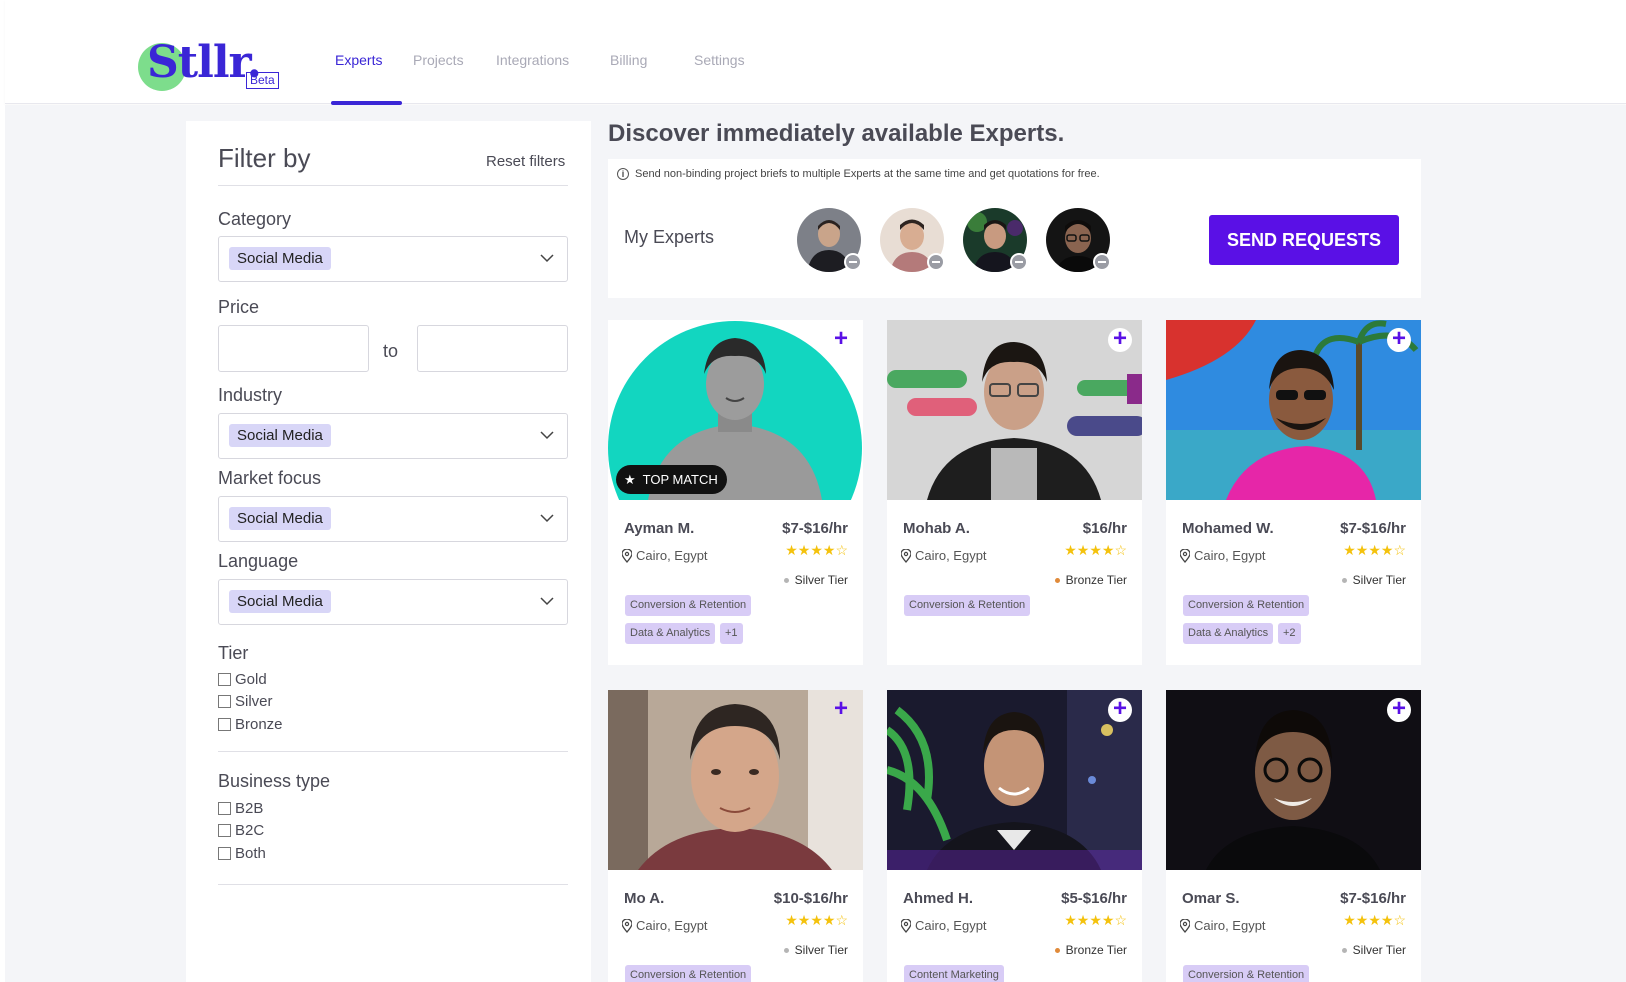  I want to click on category-select: Social Media, so click(393, 259).